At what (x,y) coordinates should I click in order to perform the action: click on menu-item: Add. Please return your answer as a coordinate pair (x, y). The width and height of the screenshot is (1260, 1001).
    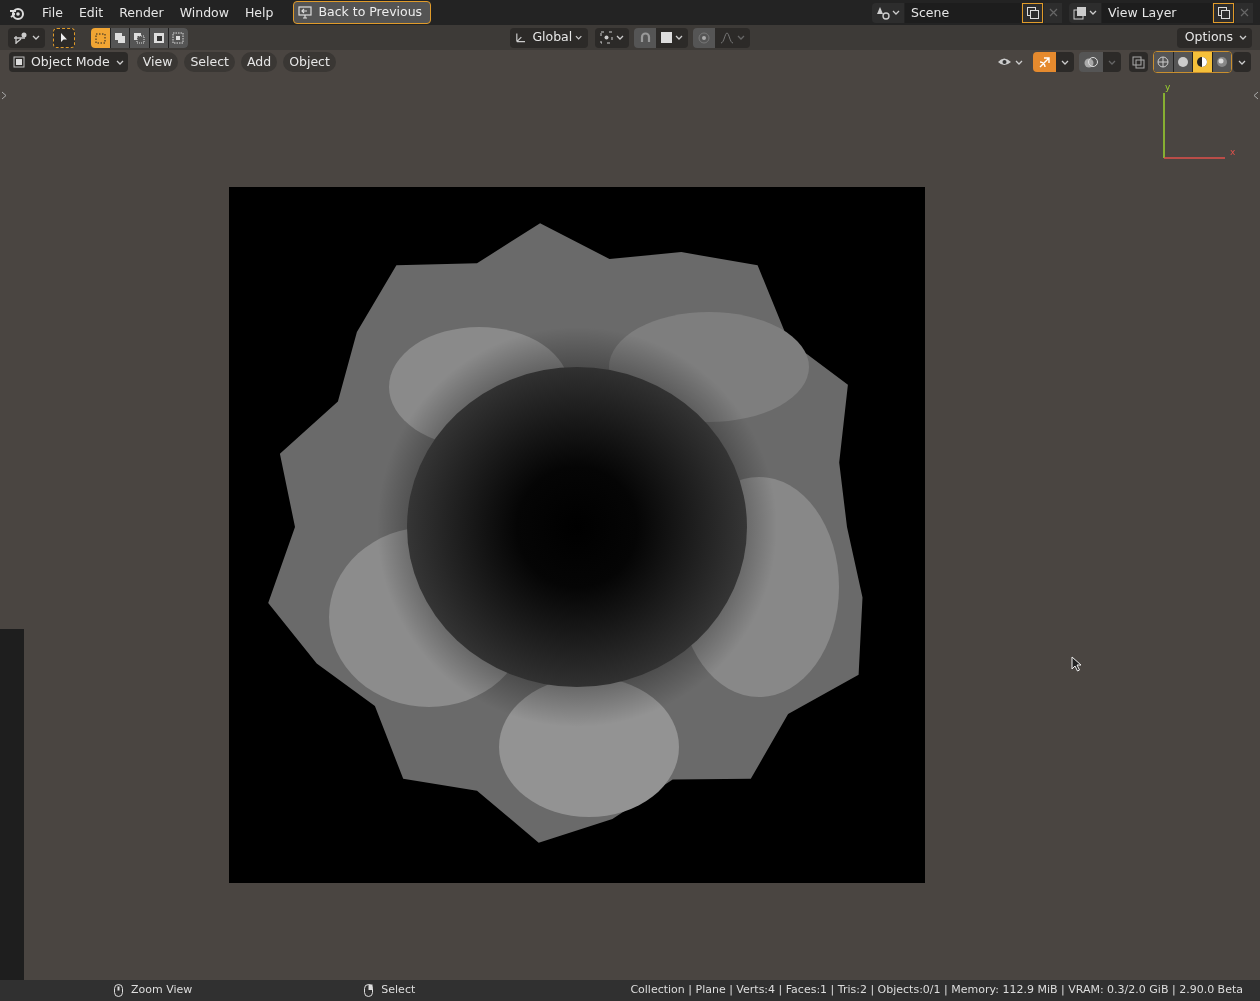
    Looking at the image, I should click on (259, 62).